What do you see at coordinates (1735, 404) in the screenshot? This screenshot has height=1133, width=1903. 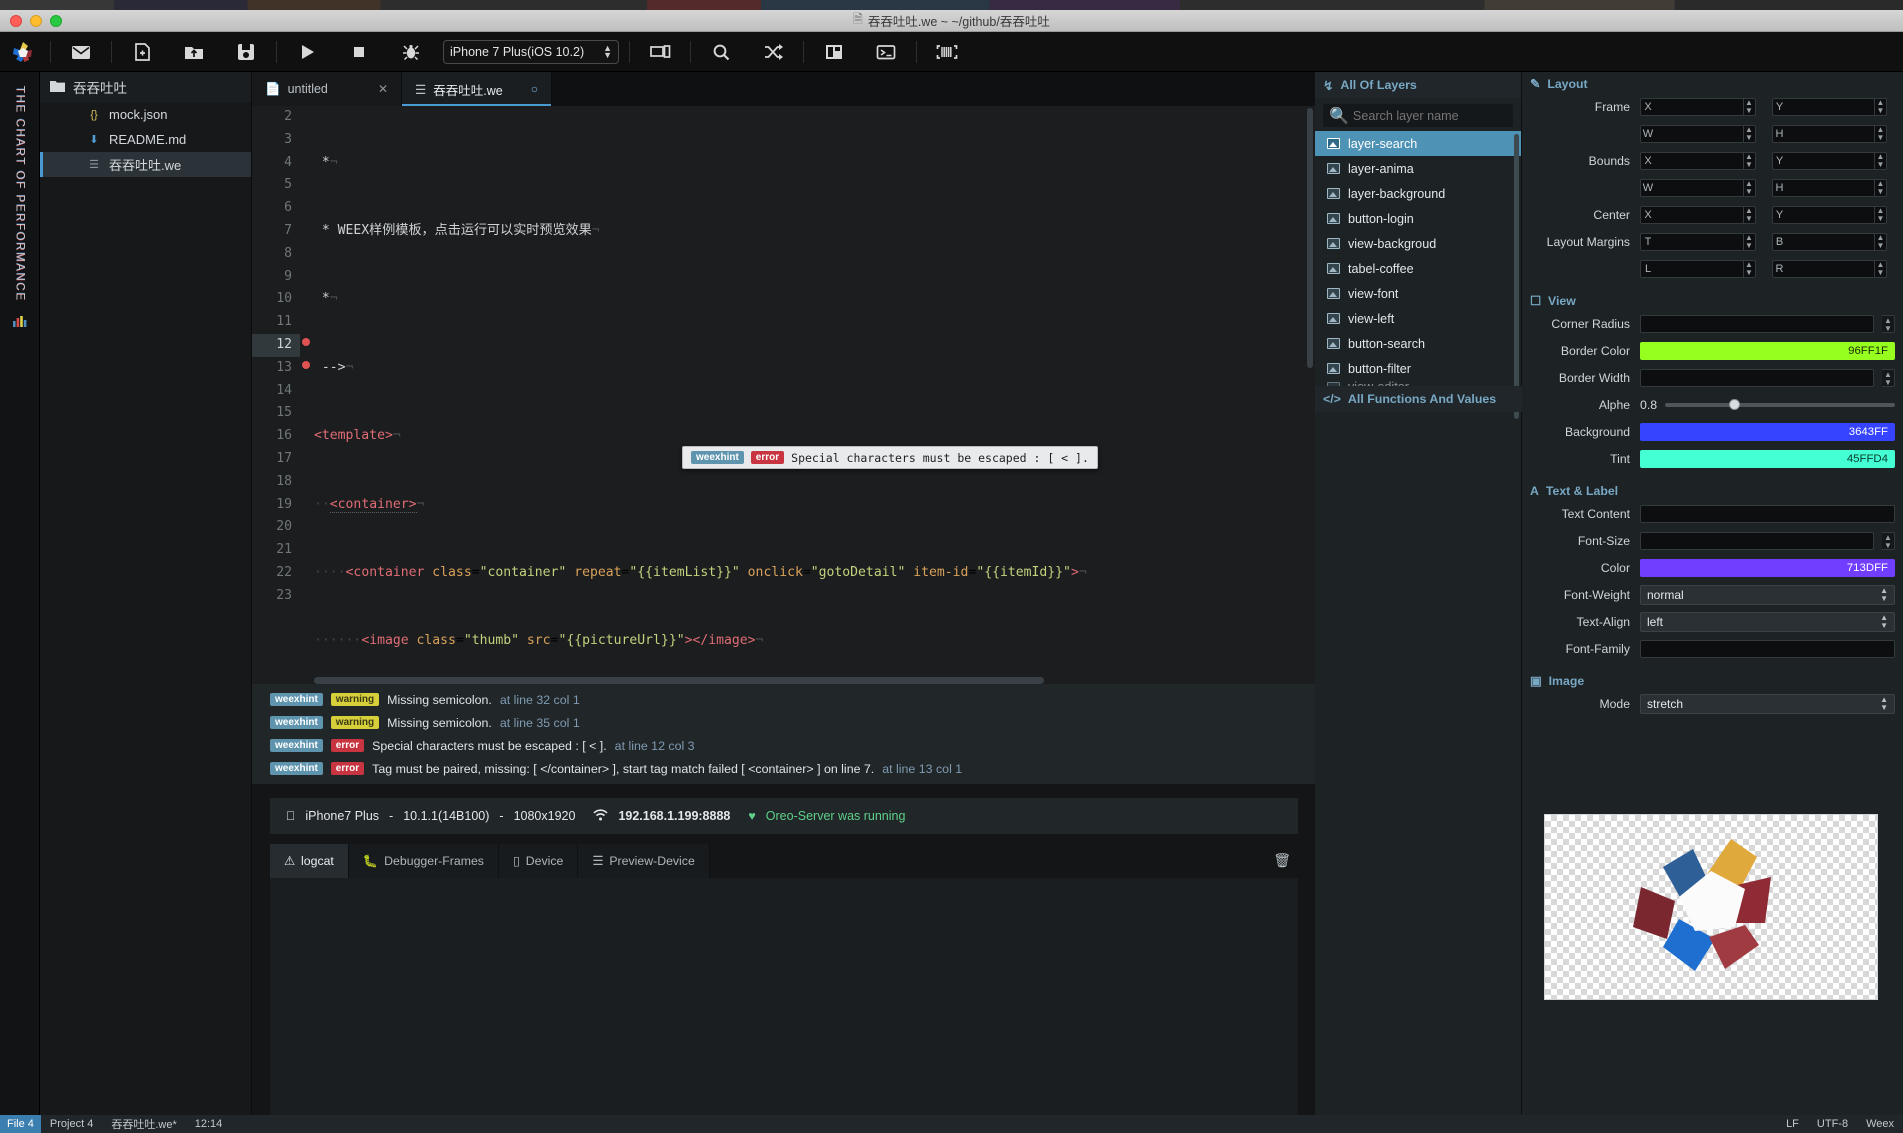 I see `alpha-slider-knob` at bounding box center [1735, 404].